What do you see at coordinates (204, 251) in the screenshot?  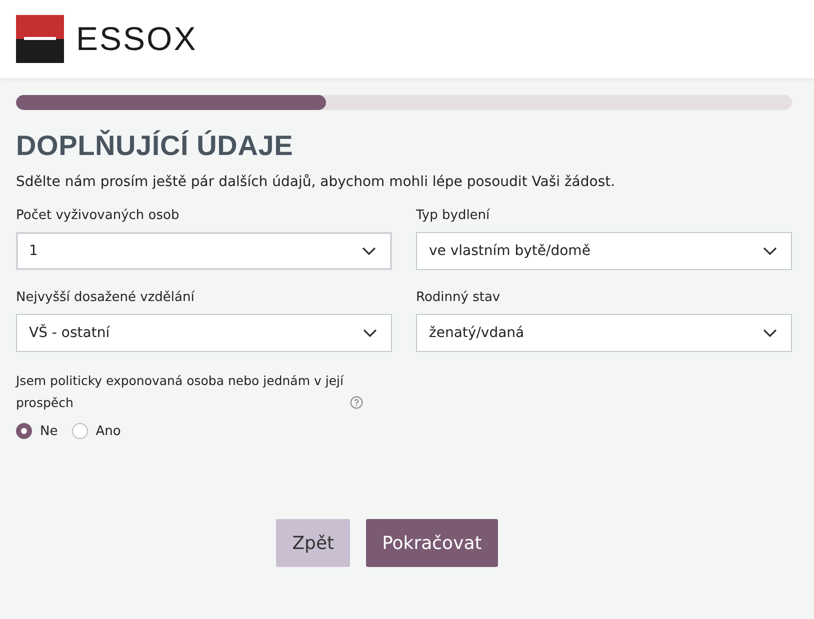 I see `select-field: 1` at bounding box center [204, 251].